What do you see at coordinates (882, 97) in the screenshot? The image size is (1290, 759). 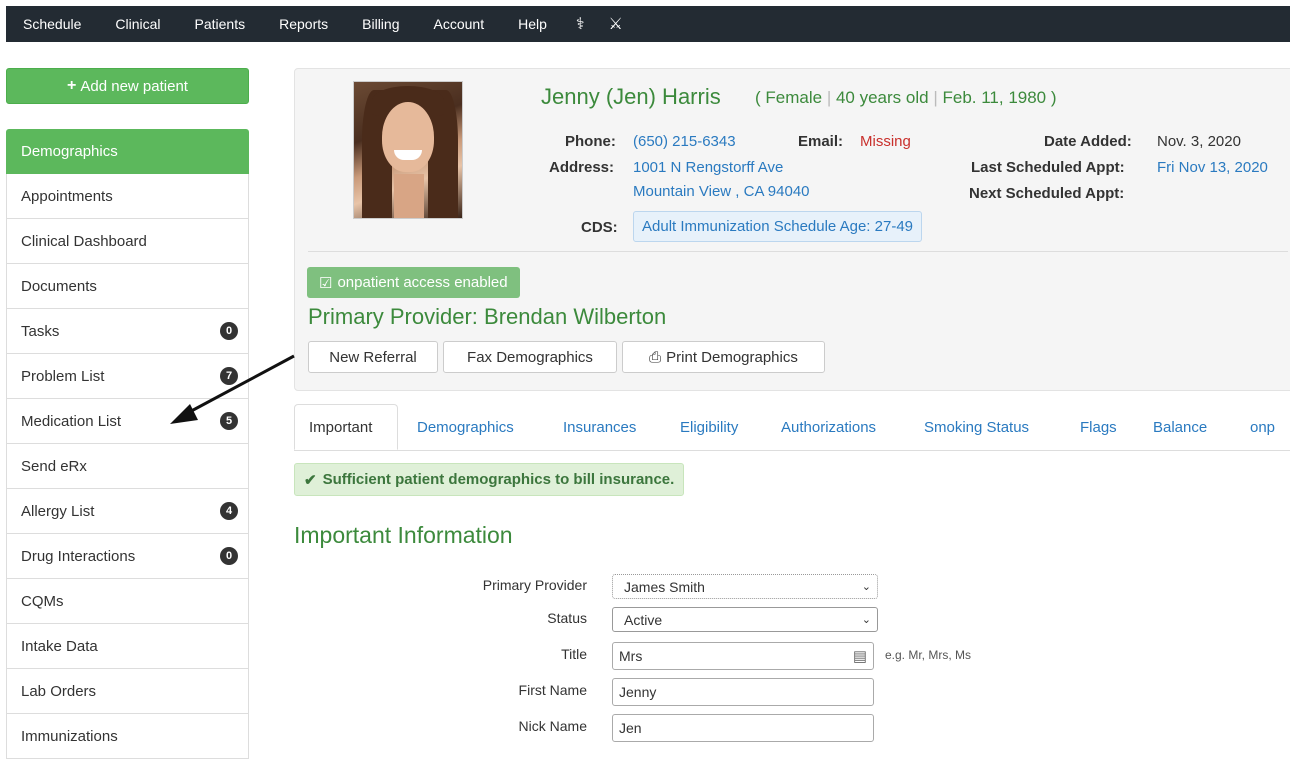 I see `patient-age: 40 years old` at bounding box center [882, 97].